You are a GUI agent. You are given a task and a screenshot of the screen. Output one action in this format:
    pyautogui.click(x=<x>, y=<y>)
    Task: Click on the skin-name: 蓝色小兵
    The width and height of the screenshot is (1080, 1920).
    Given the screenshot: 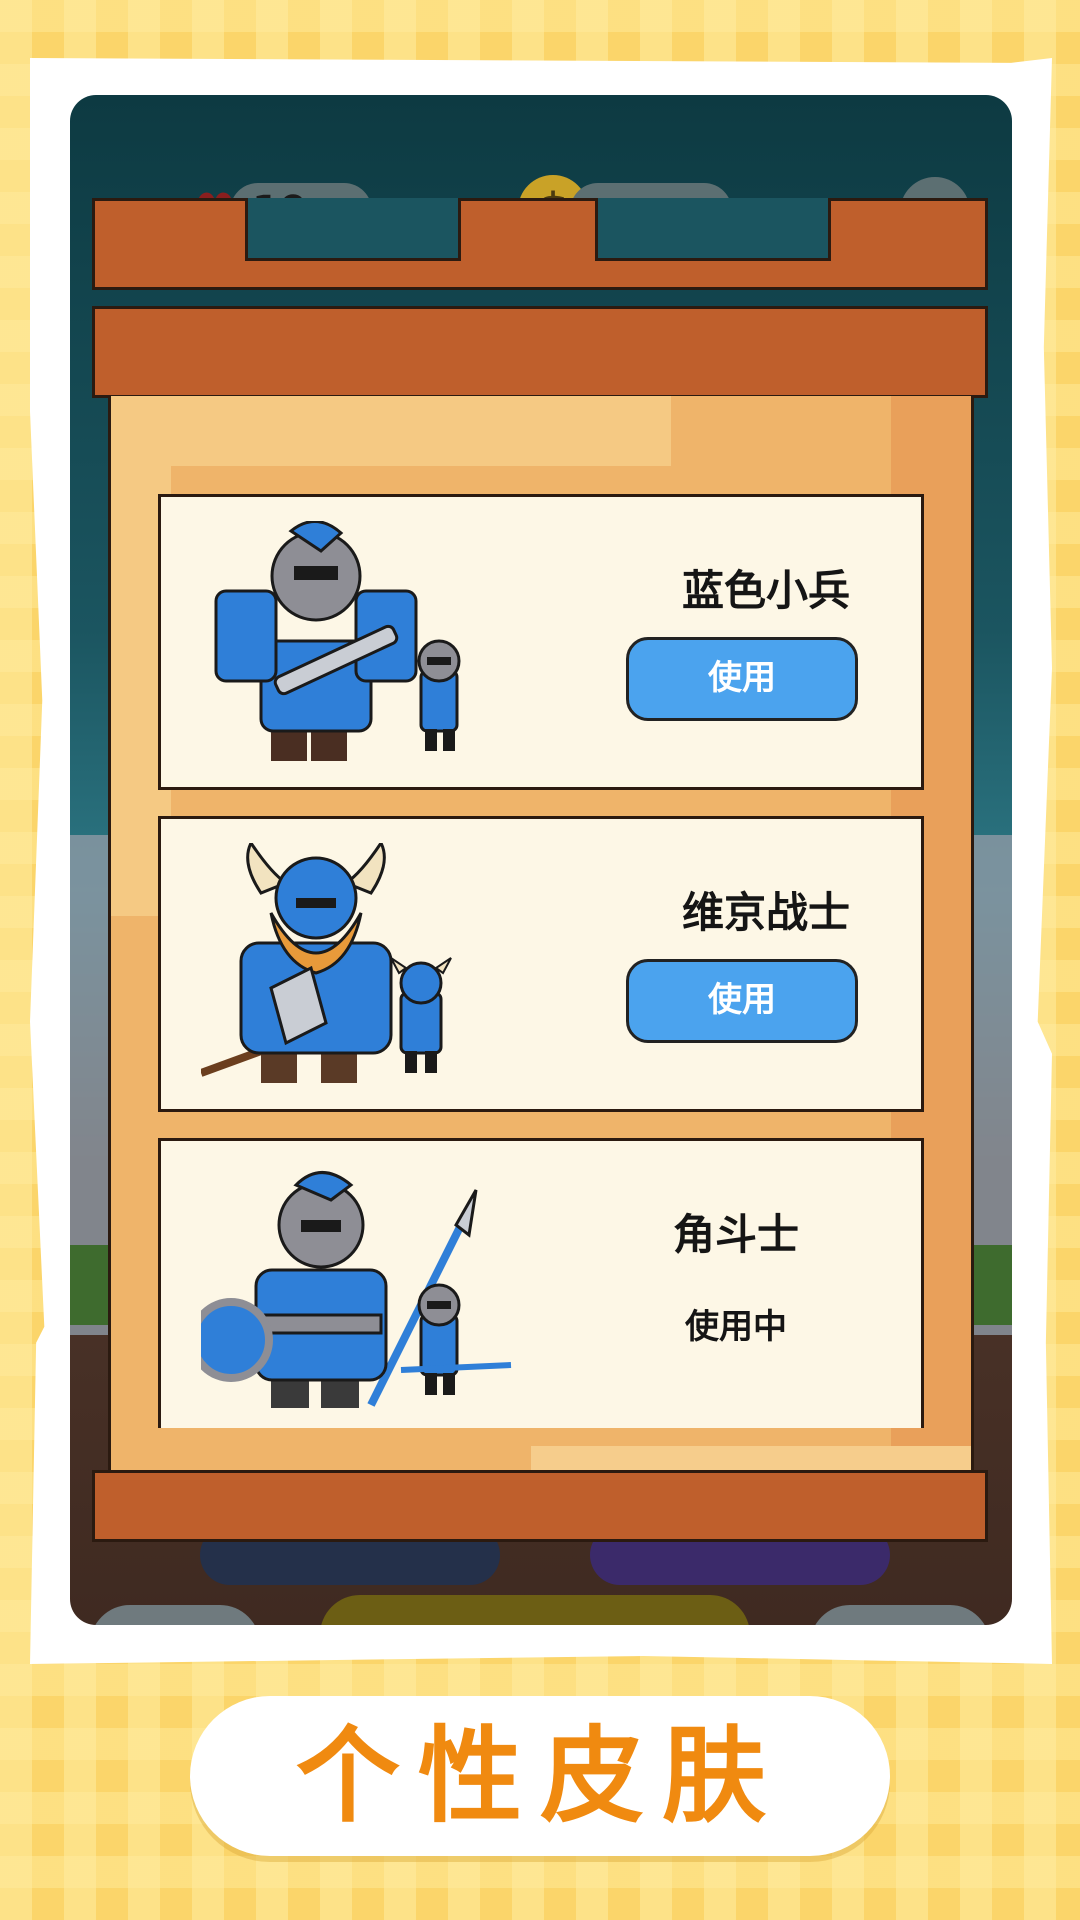 What is the action you would take?
    pyautogui.click(x=765, y=590)
    